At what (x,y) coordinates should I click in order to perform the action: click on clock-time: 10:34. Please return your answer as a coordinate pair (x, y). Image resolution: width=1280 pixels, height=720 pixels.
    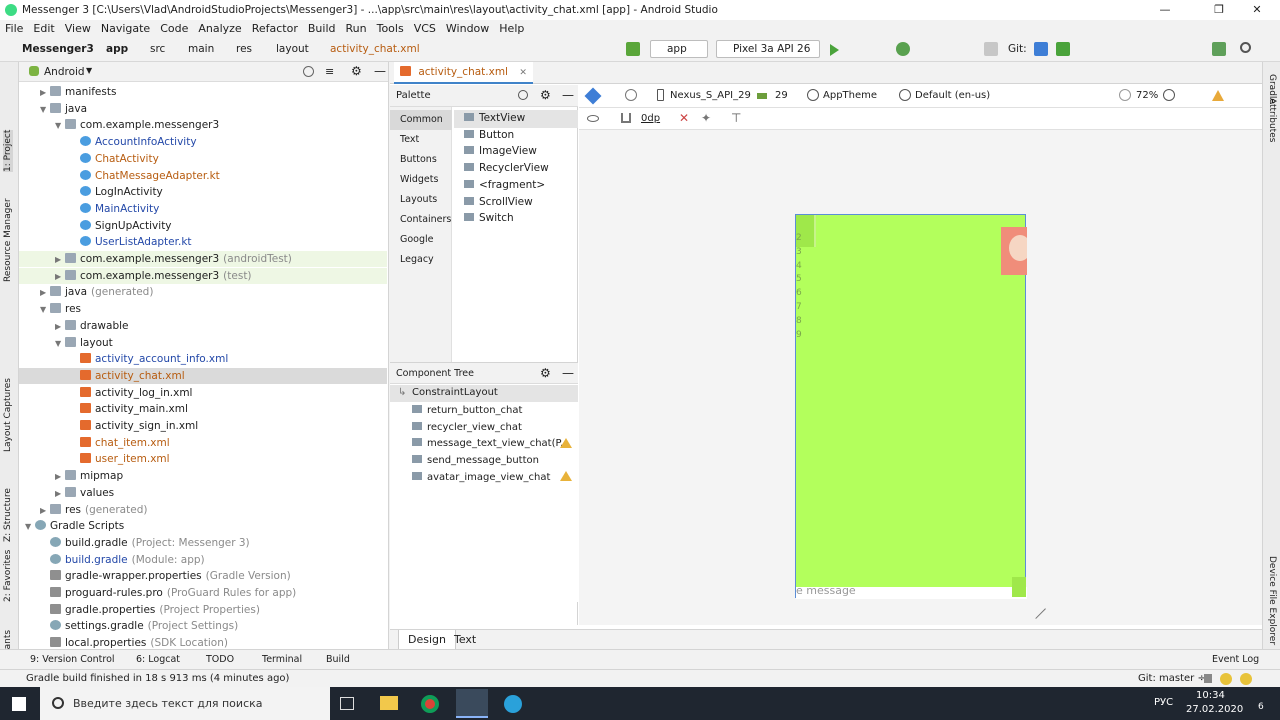
    Looking at the image, I should click on (1210, 695).